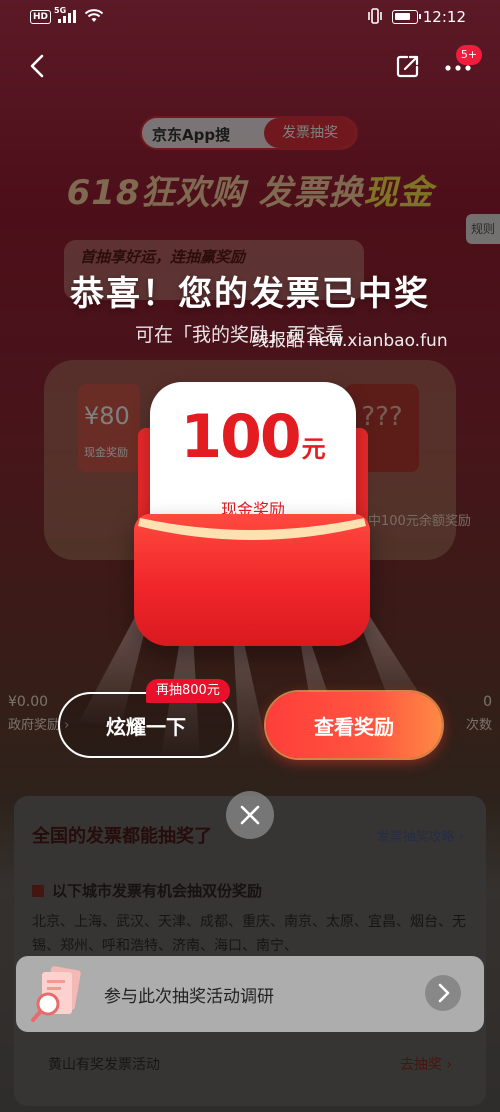 This screenshot has height=1112, width=500. Describe the element at coordinates (375, 18) in the screenshot. I see `vibrate-icon` at that location.